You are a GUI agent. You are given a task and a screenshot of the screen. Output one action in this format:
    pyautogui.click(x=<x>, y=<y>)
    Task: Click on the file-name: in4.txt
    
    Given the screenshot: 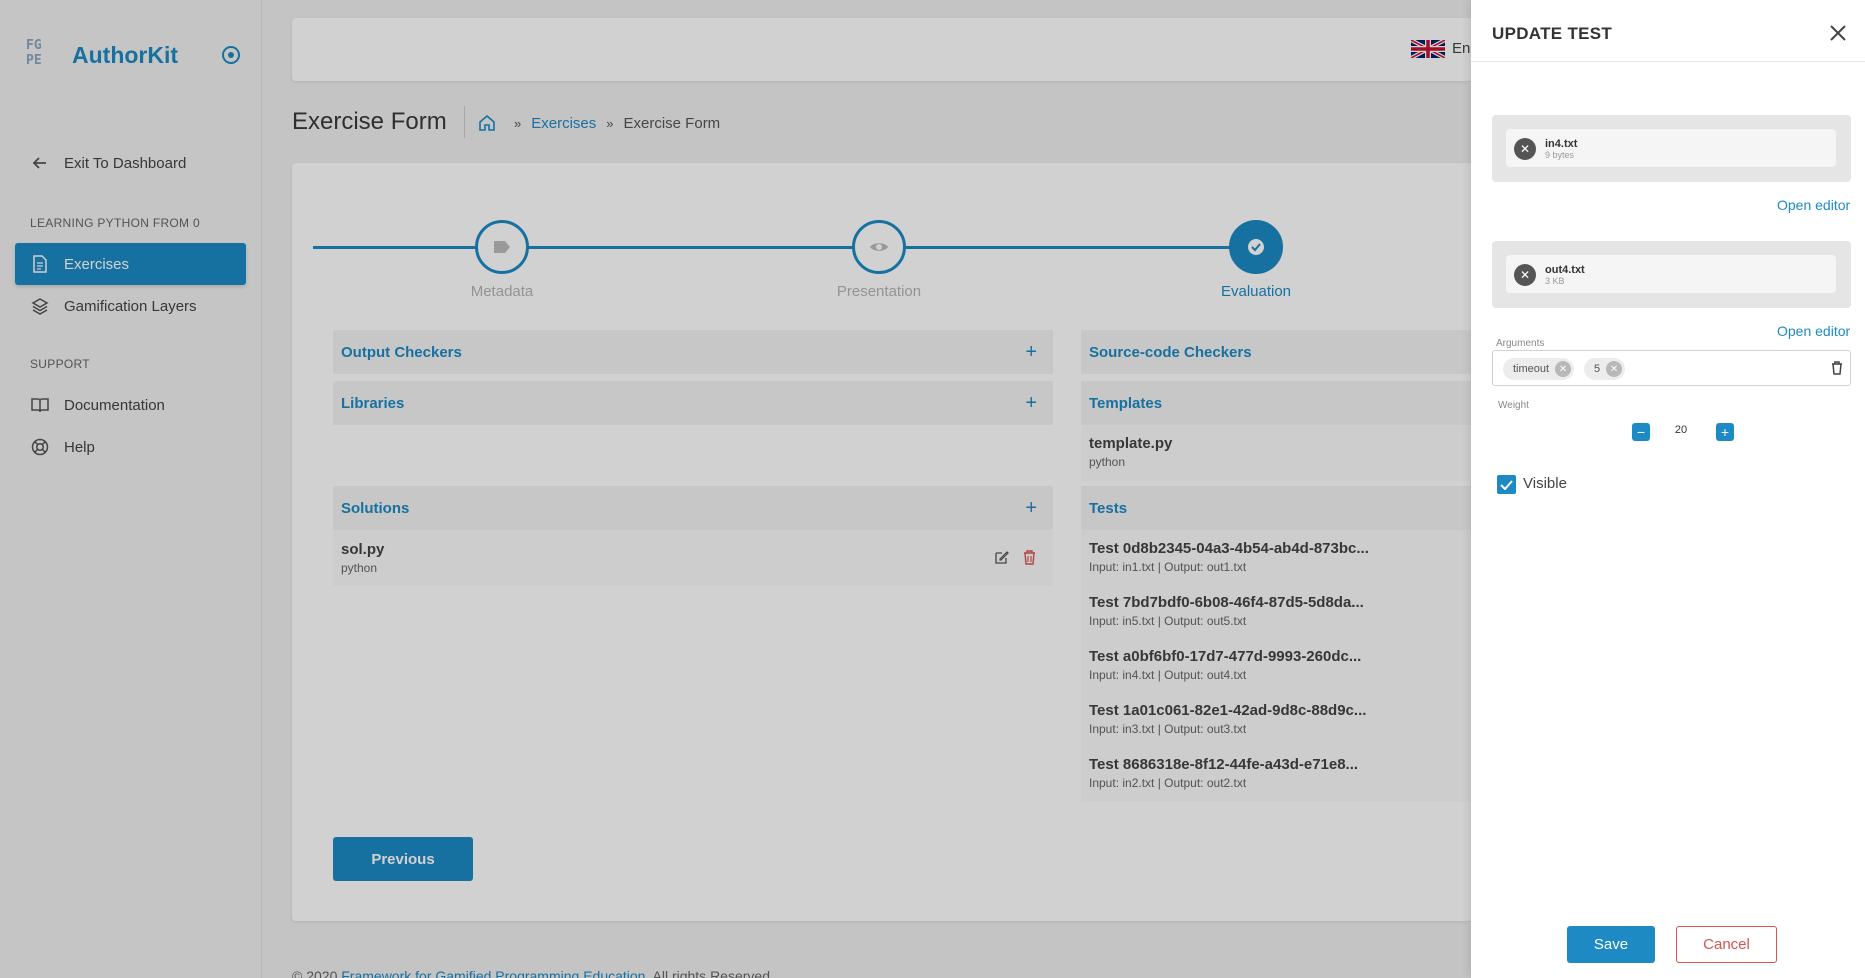 What is the action you would take?
    pyautogui.click(x=1561, y=144)
    